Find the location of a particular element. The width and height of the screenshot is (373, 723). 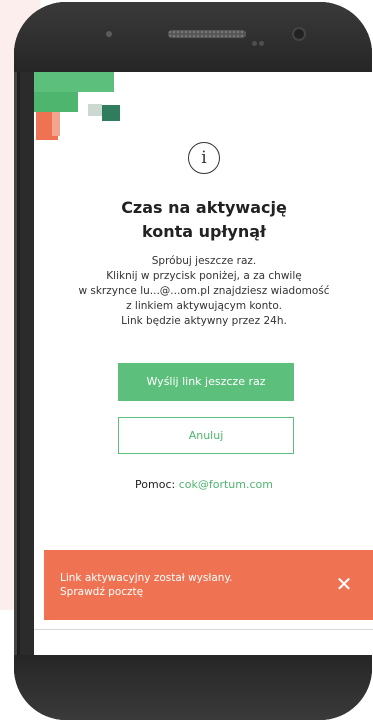

sensor-dot is located at coordinates (109, 34).